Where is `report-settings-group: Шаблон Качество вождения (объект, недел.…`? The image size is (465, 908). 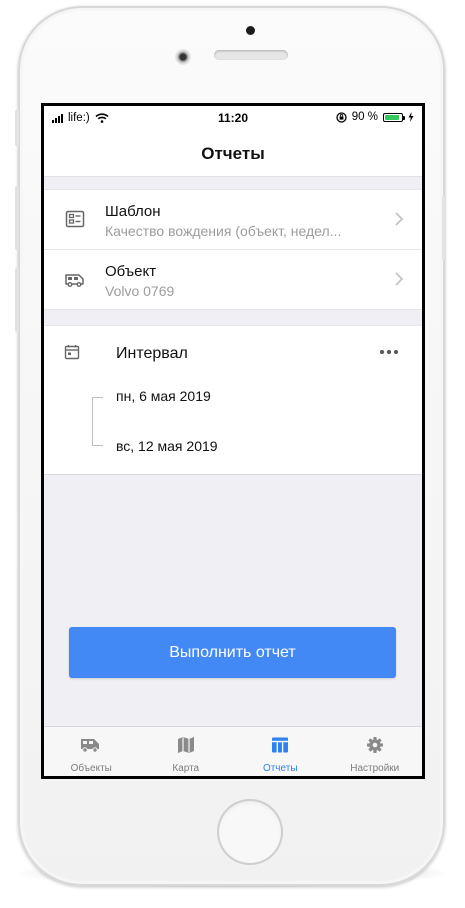
report-settings-group: Шаблон Качество вождения (объект, недел.… is located at coordinates (233, 249).